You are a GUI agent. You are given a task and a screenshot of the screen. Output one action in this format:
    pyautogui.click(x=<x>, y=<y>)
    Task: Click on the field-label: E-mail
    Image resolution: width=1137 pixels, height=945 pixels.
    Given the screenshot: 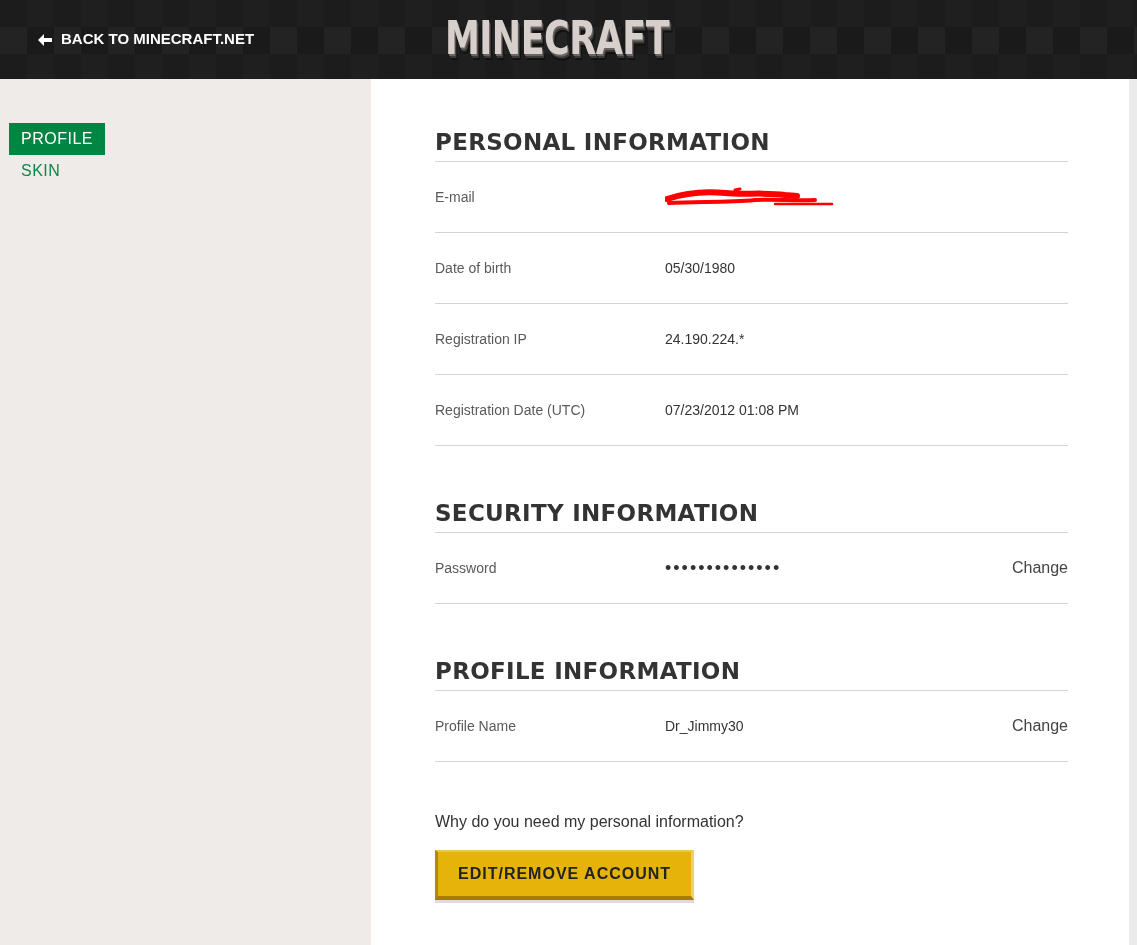 What is the action you would take?
    pyautogui.click(x=455, y=197)
    